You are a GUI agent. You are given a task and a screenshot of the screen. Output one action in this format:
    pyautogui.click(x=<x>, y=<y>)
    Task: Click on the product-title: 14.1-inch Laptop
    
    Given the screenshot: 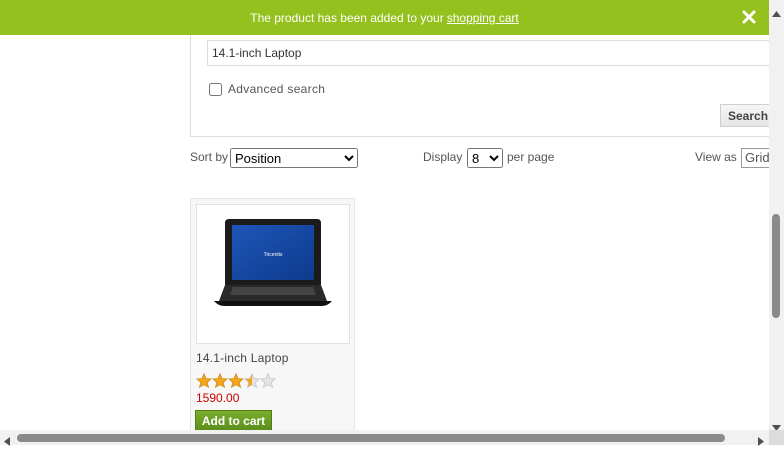 What is the action you would take?
    pyautogui.click(x=242, y=358)
    